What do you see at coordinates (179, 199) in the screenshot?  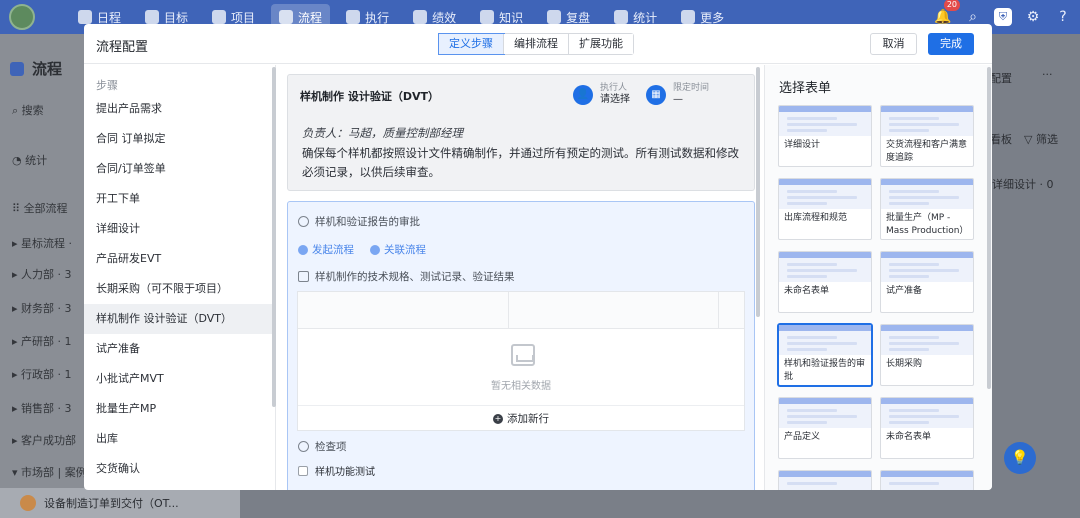 I see `step-item: 开工下单` at bounding box center [179, 199].